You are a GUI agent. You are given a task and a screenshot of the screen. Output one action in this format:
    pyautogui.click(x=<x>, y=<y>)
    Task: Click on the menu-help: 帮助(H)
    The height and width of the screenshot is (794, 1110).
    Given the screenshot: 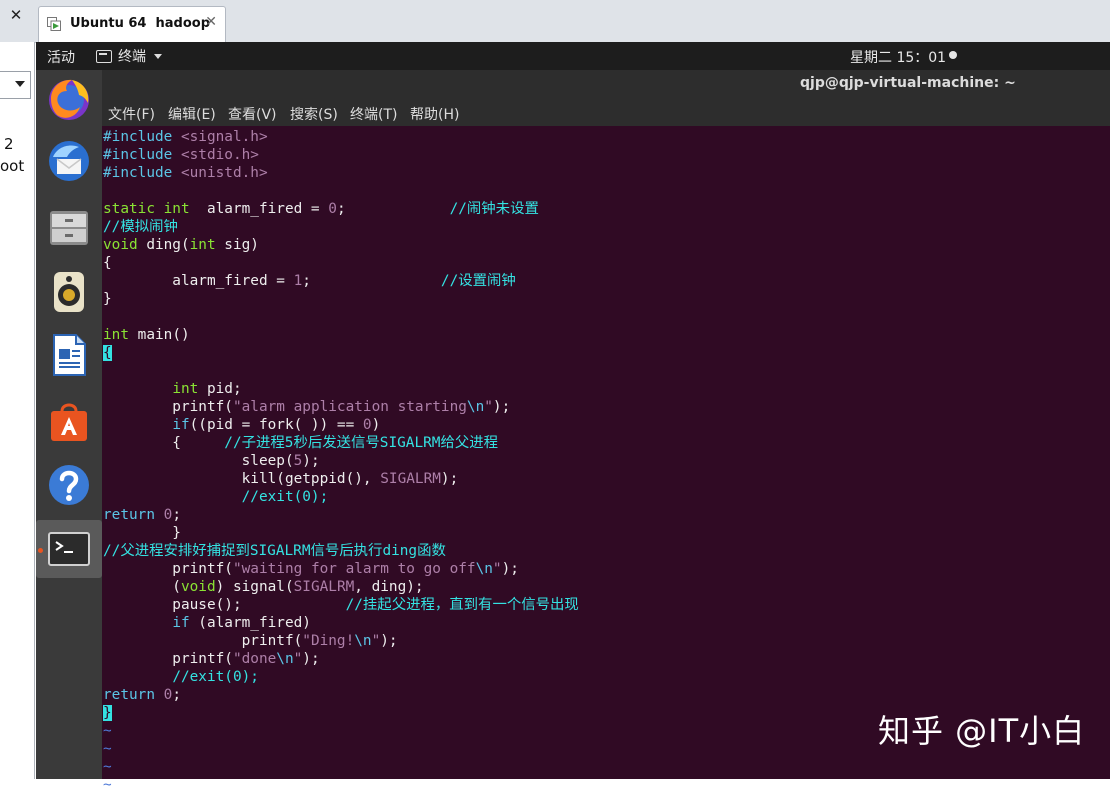 What is the action you would take?
    pyautogui.click(x=434, y=114)
    